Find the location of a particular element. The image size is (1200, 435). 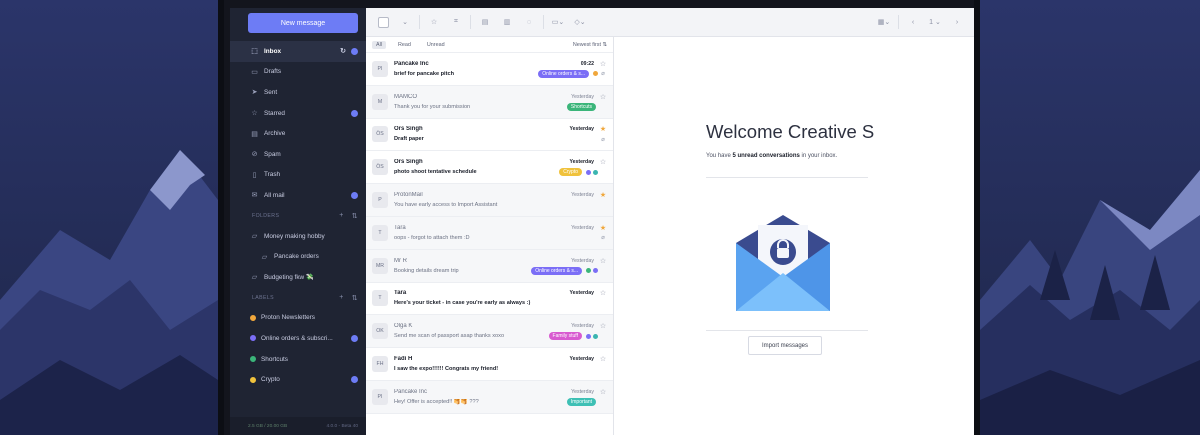

select-dropdown-icon: ⌄ is located at coordinates (405, 22).